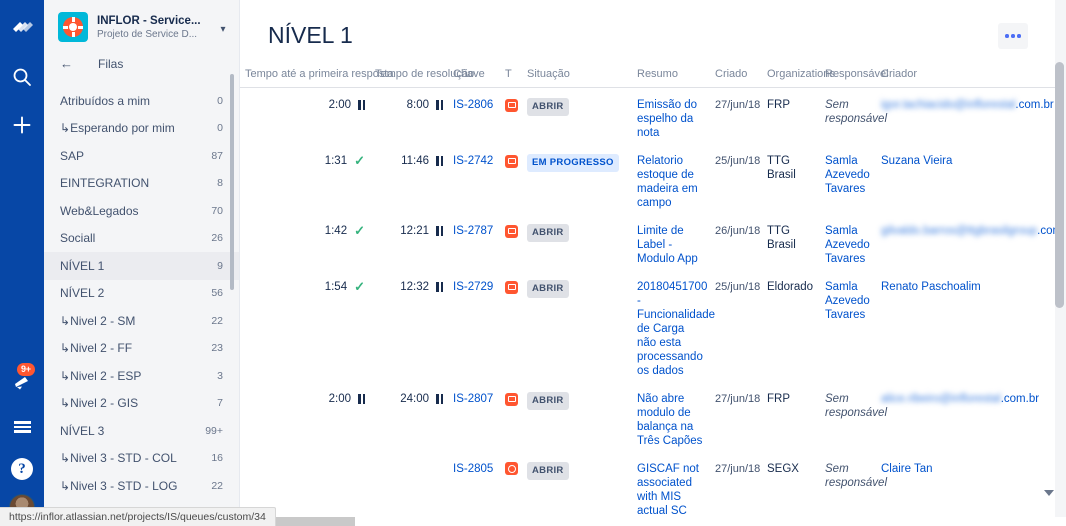  I want to click on sidebar-item-eintegration: EINTEGRATION 8, so click(141, 184).